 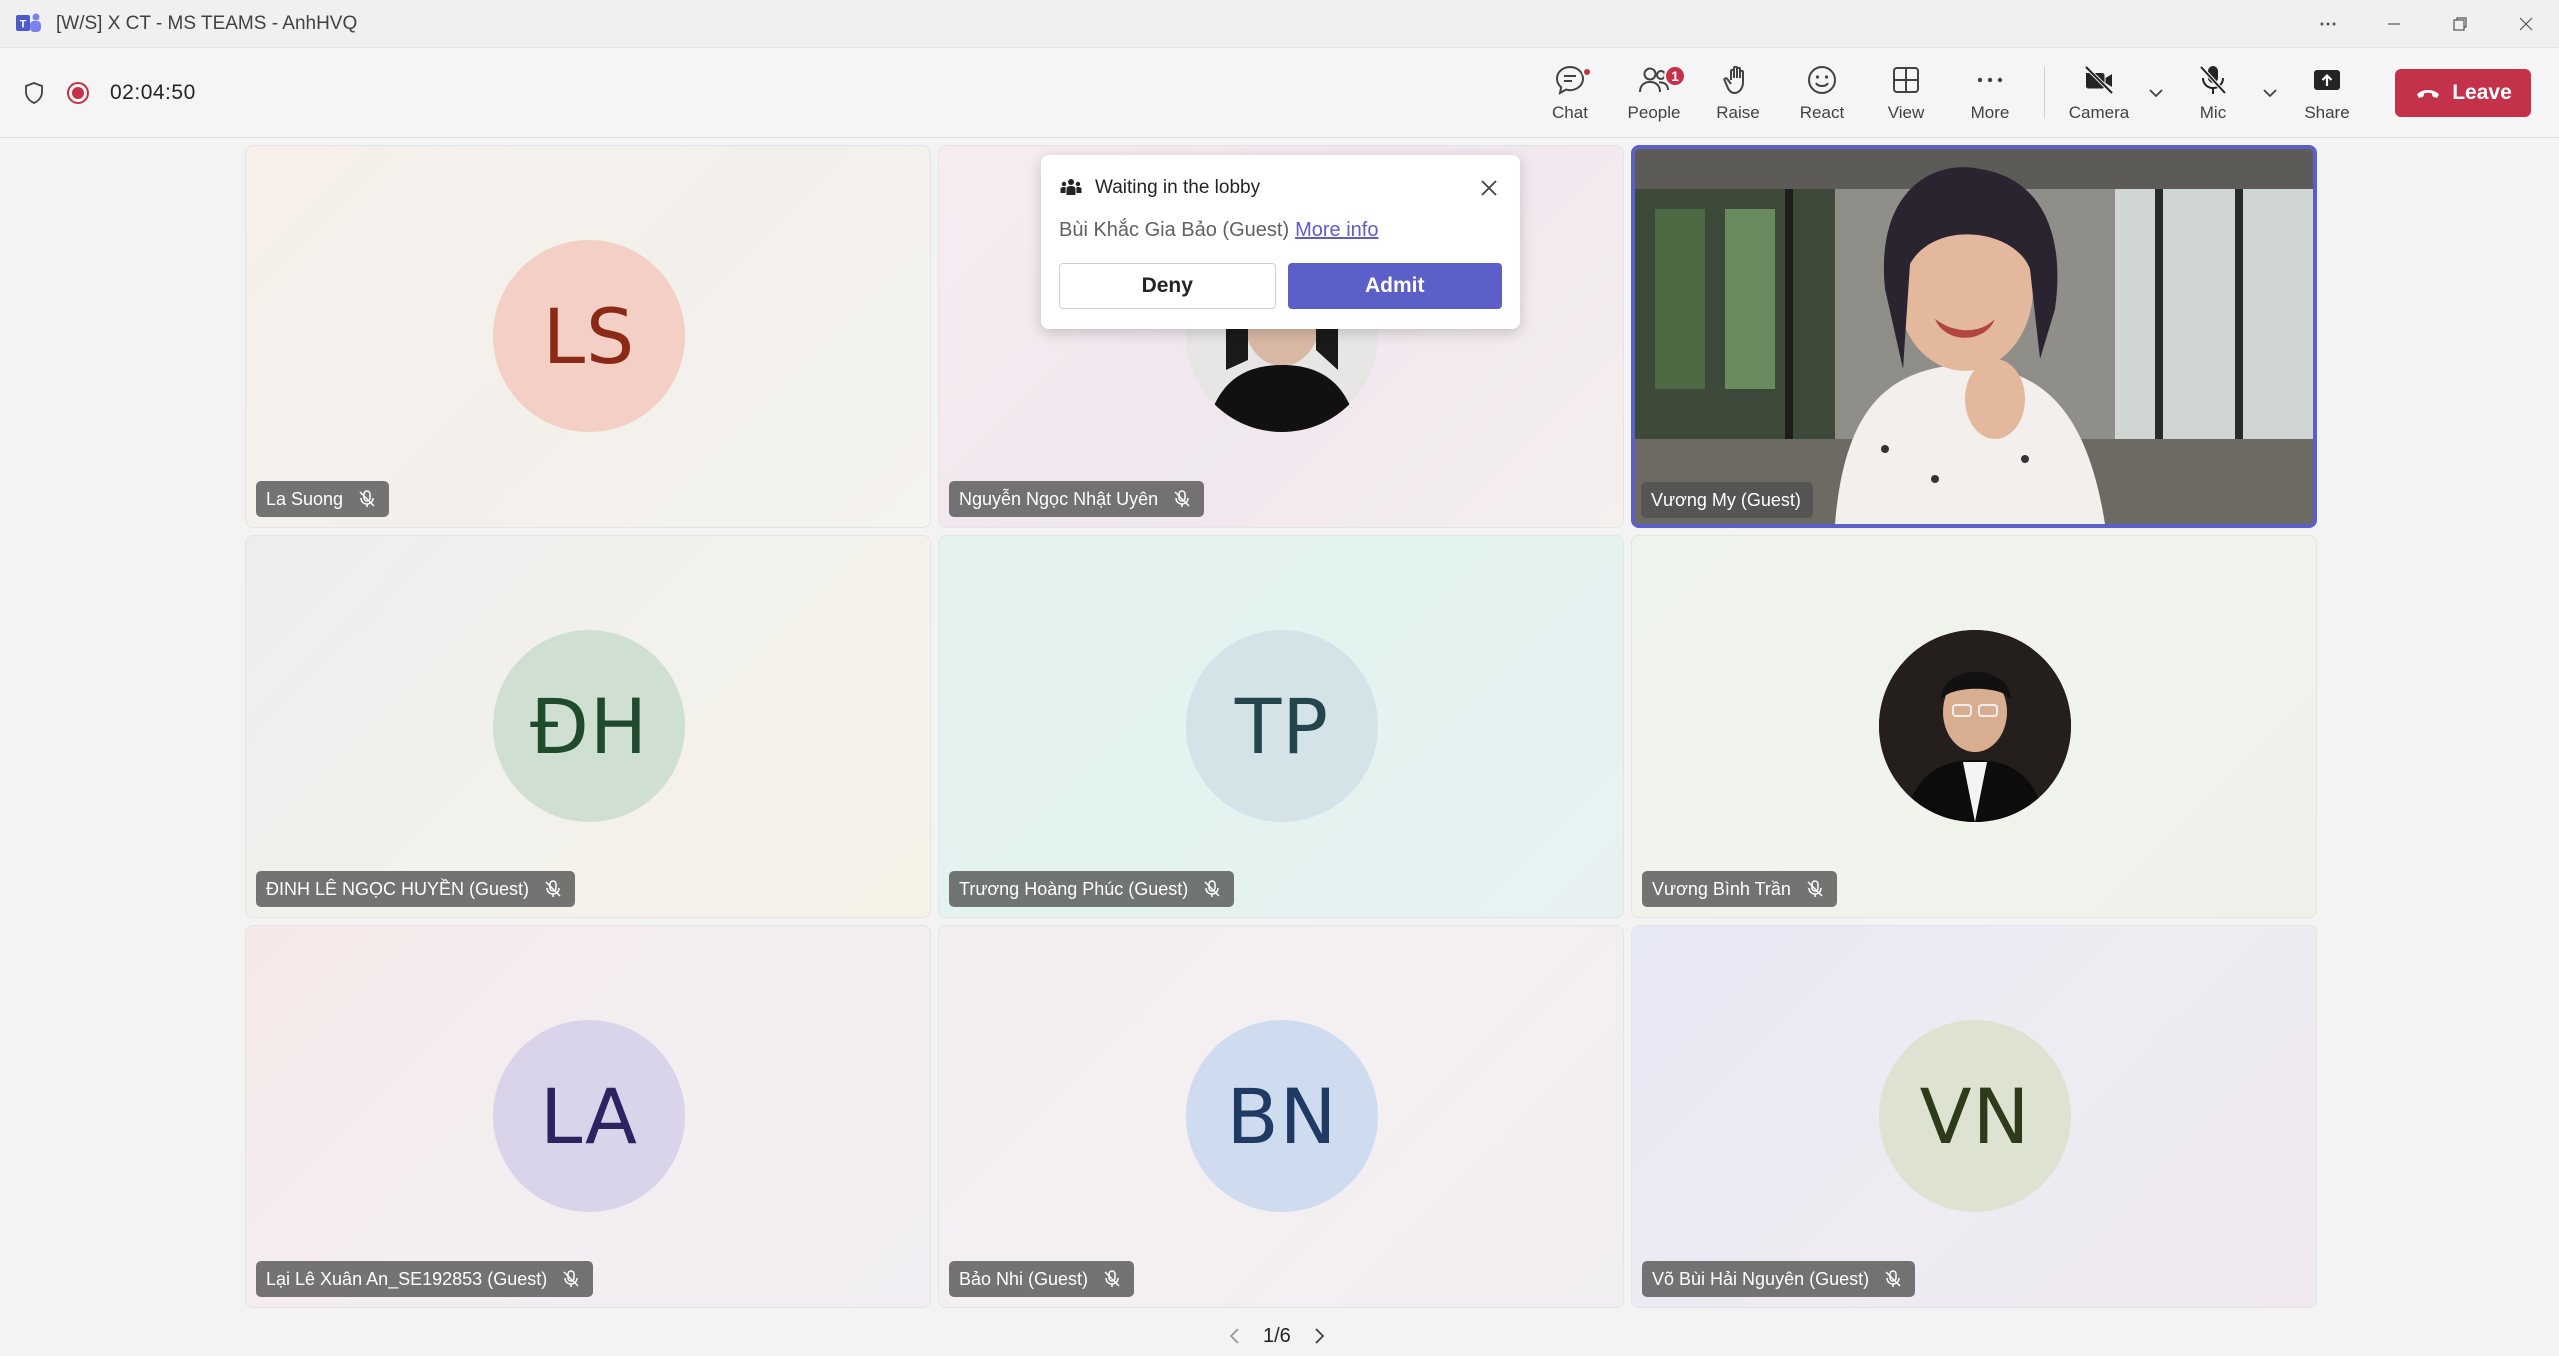 I want to click on teams-logo-icon: T, so click(x=28, y=22).